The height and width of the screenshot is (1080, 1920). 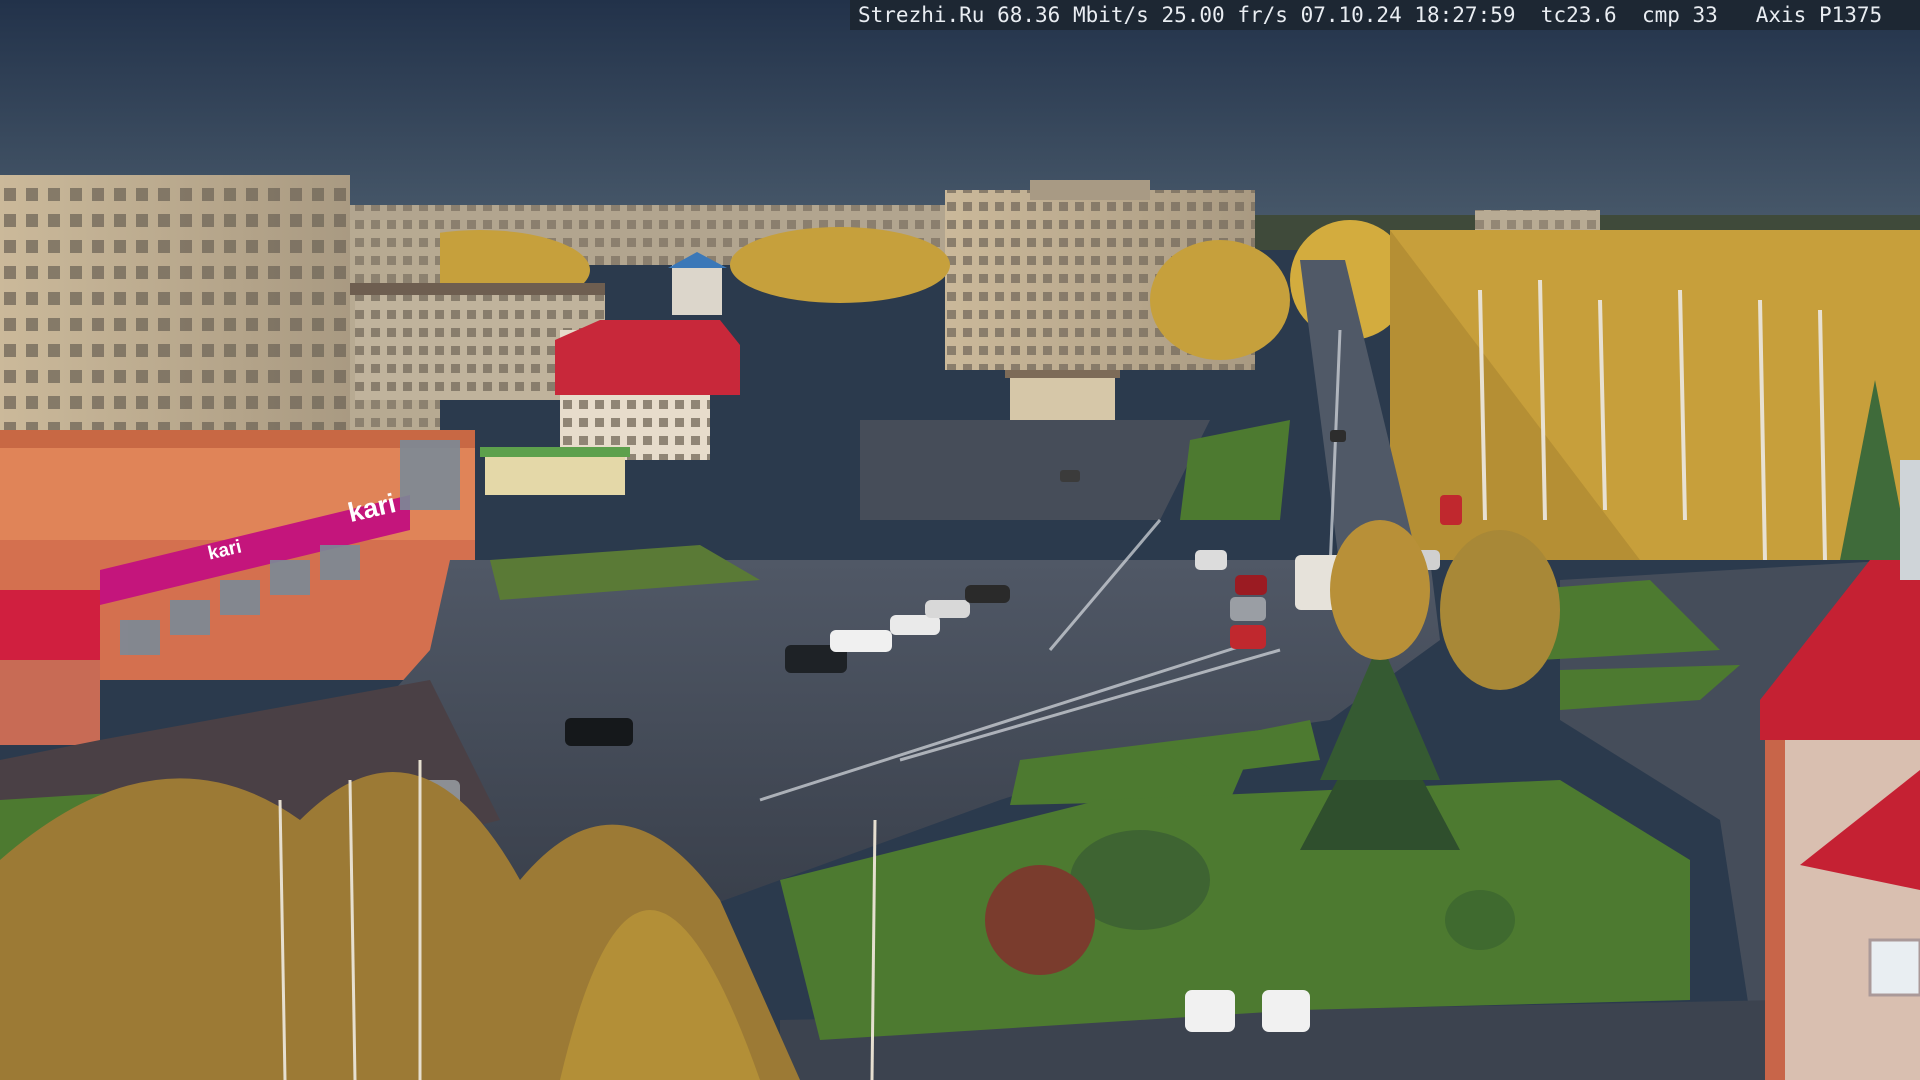 I want to click on osd-datetime: 07.10.24 18:27:59, so click(x=1408, y=15).